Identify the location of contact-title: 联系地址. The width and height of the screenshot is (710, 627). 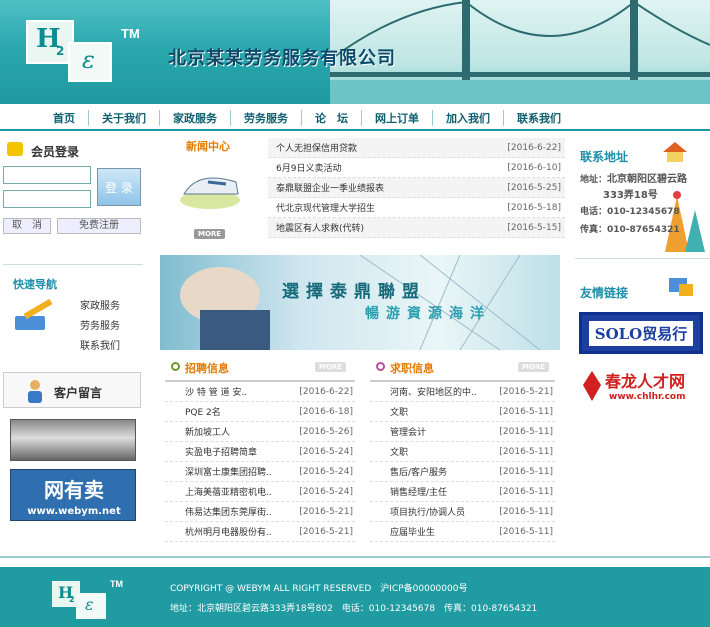
(604, 157).